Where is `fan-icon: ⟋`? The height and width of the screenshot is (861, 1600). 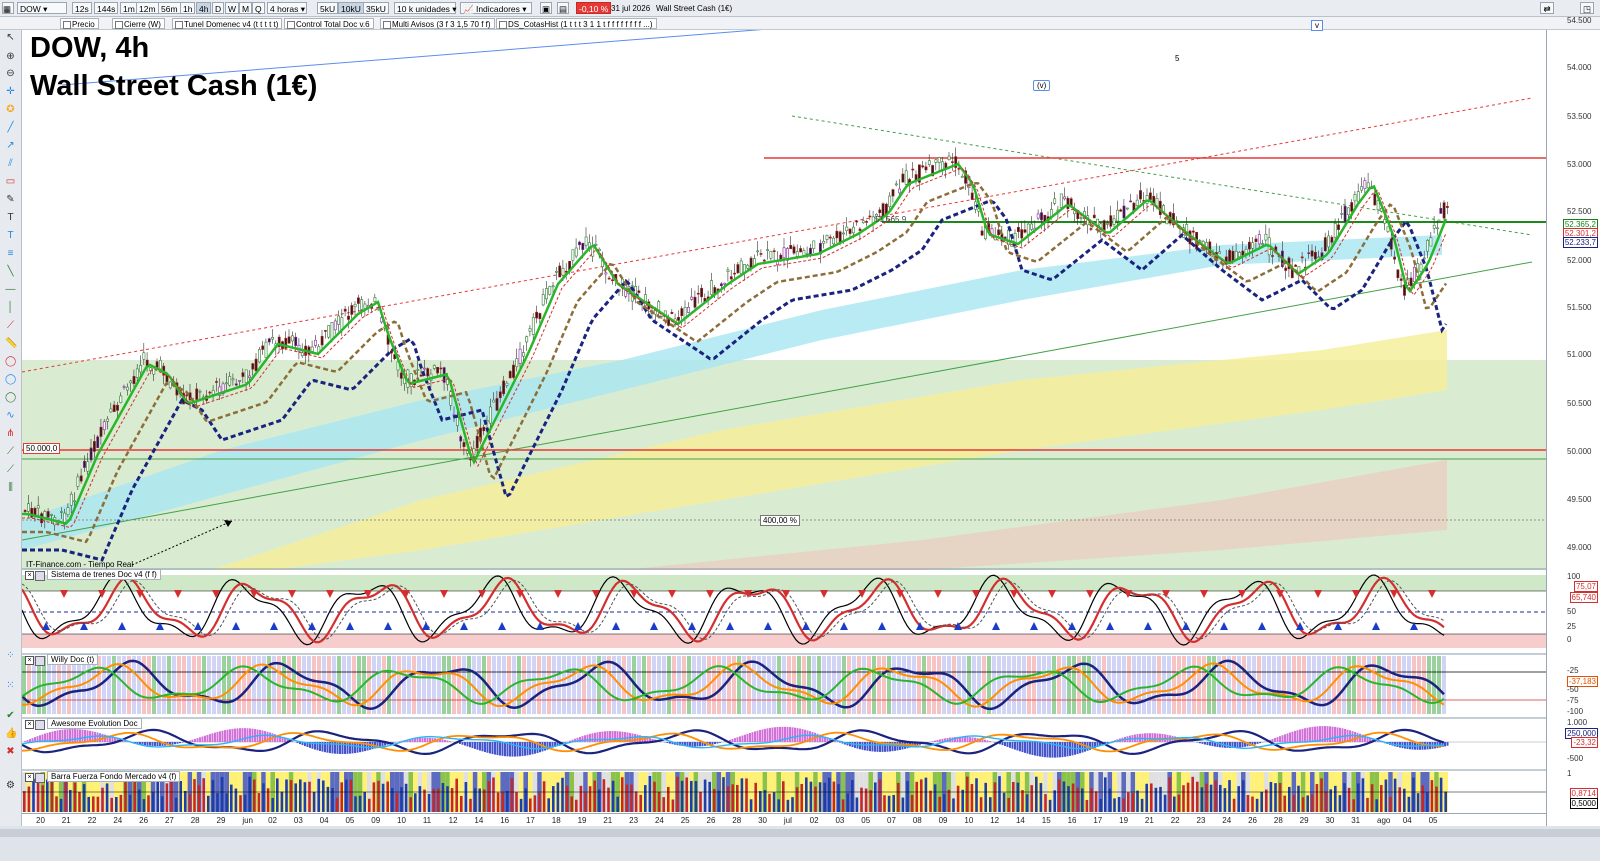
fan-icon: ⟋ is located at coordinates (10, 469).